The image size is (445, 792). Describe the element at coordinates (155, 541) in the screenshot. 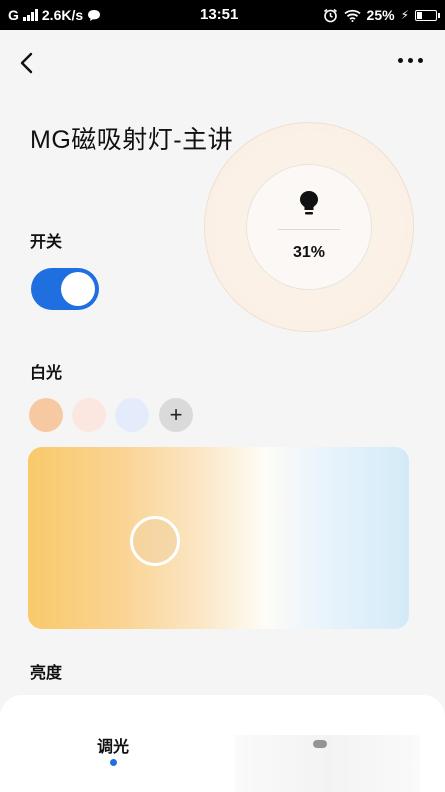

I see `color-temperature-handle` at that location.